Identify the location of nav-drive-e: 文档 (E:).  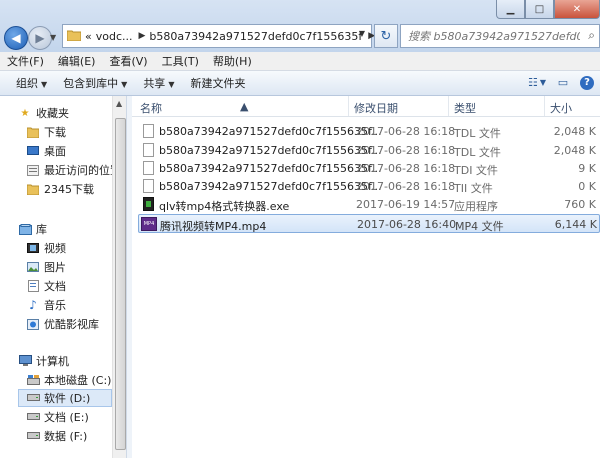
(57, 417).